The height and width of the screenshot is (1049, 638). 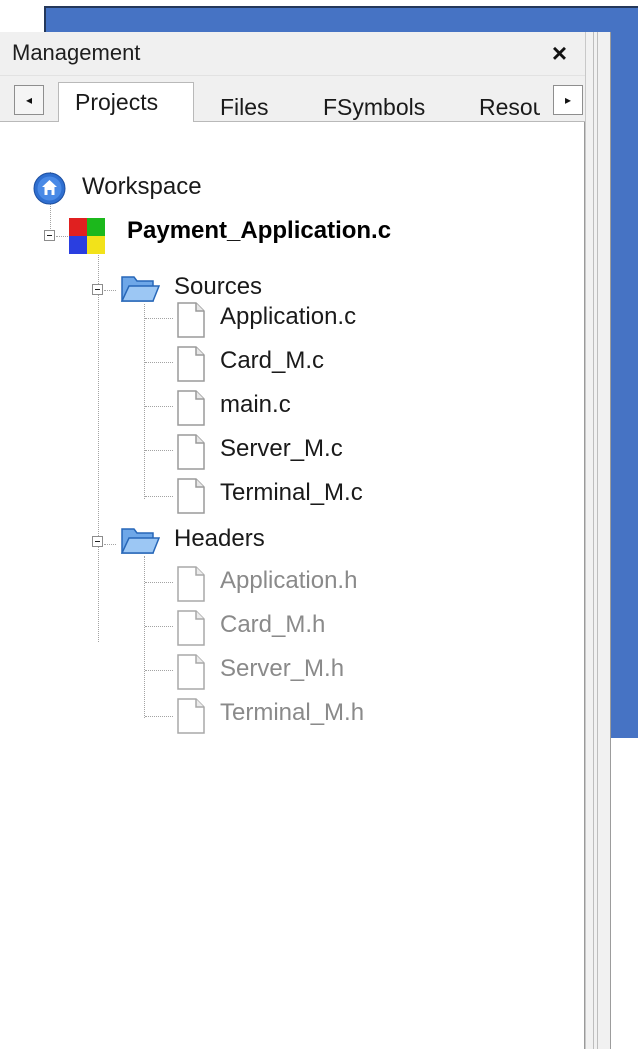 I want to click on tab-fsymbols: FSymbols, so click(x=385, y=105).